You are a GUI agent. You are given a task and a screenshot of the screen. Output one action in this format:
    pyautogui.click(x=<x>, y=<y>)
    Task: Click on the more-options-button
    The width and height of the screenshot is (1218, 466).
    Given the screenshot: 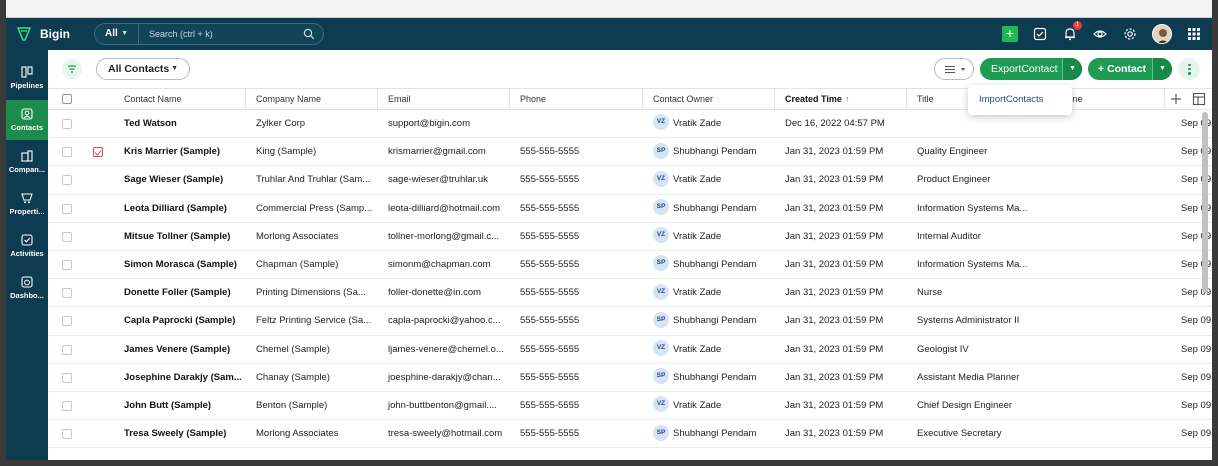 What is the action you would take?
    pyautogui.click(x=1189, y=69)
    